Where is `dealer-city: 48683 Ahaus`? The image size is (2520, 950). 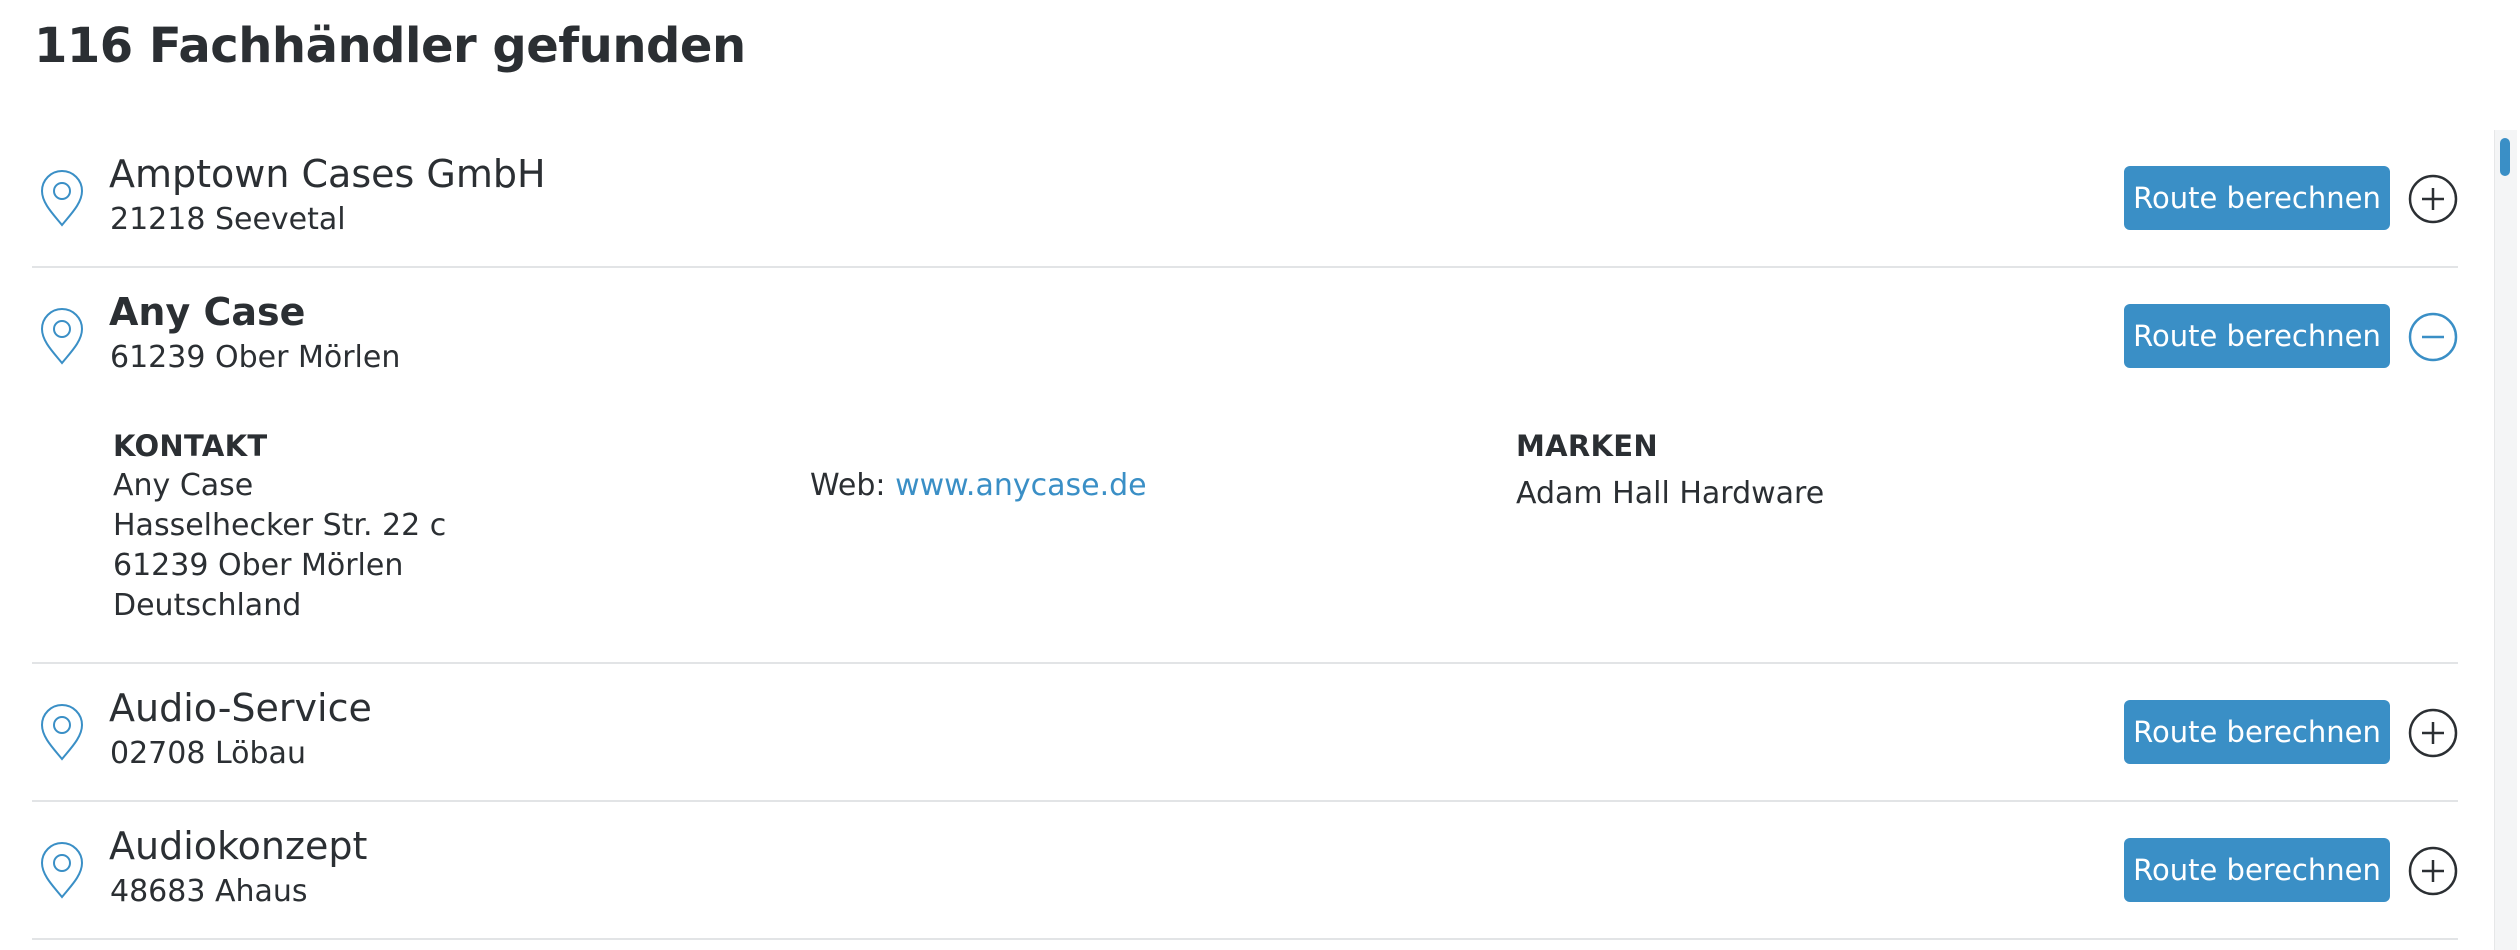 dealer-city: 48683 Ahaus is located at coordinates (209, 891).